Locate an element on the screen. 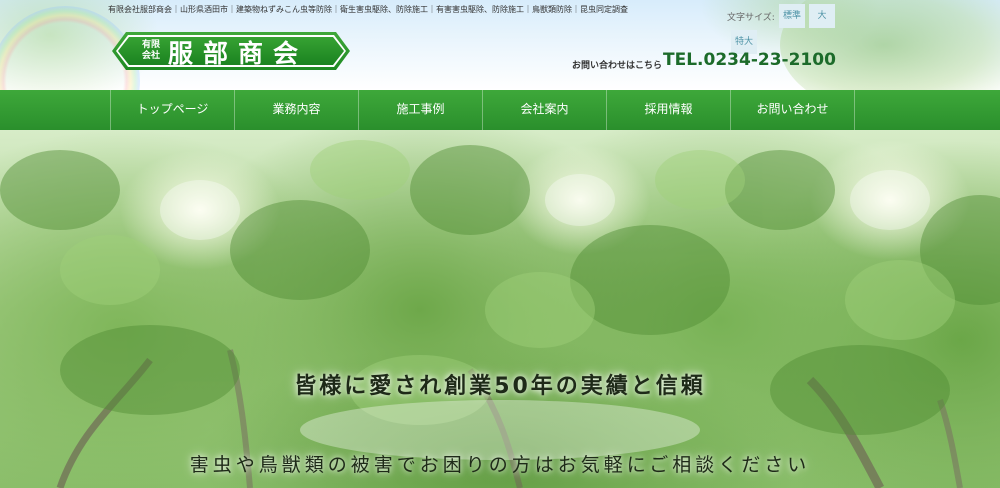  contact-label: お問い合わせはこちら is located at coordinates (617, 66).